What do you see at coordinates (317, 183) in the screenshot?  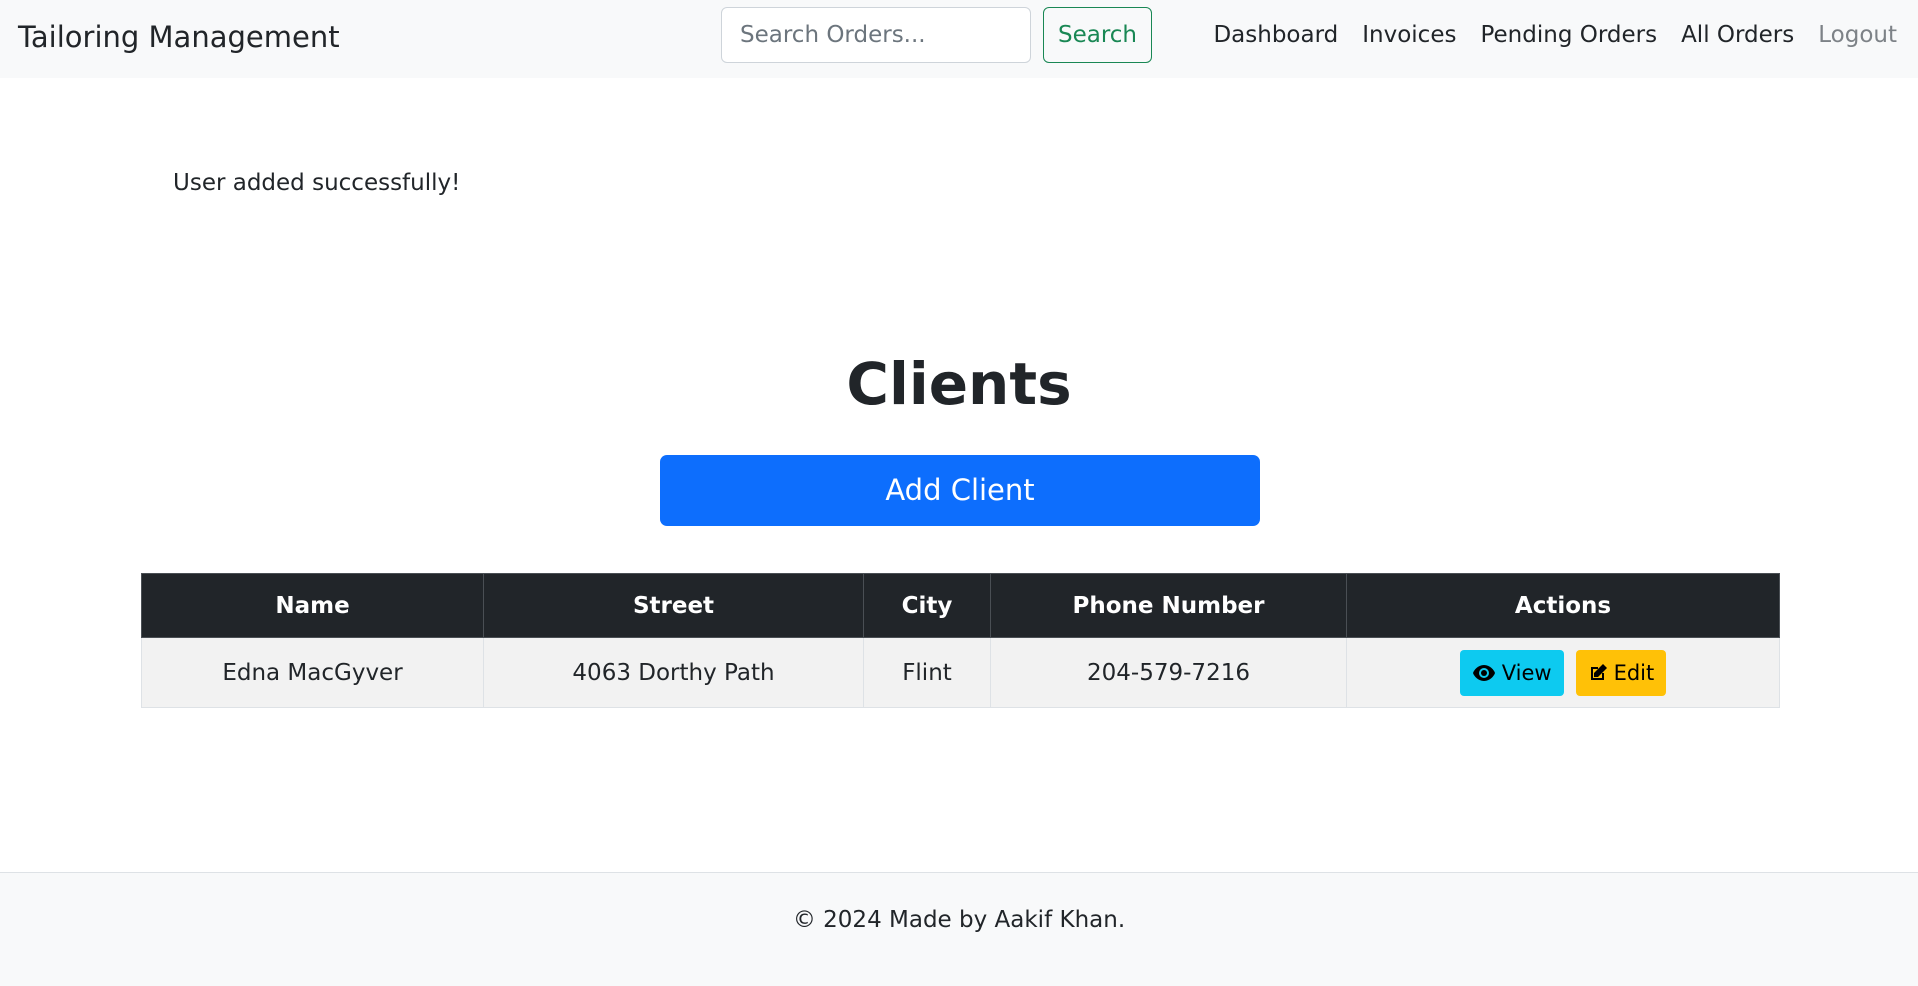 I see `success-alert-message: User added successfully!` at bounding box center [317, 183].